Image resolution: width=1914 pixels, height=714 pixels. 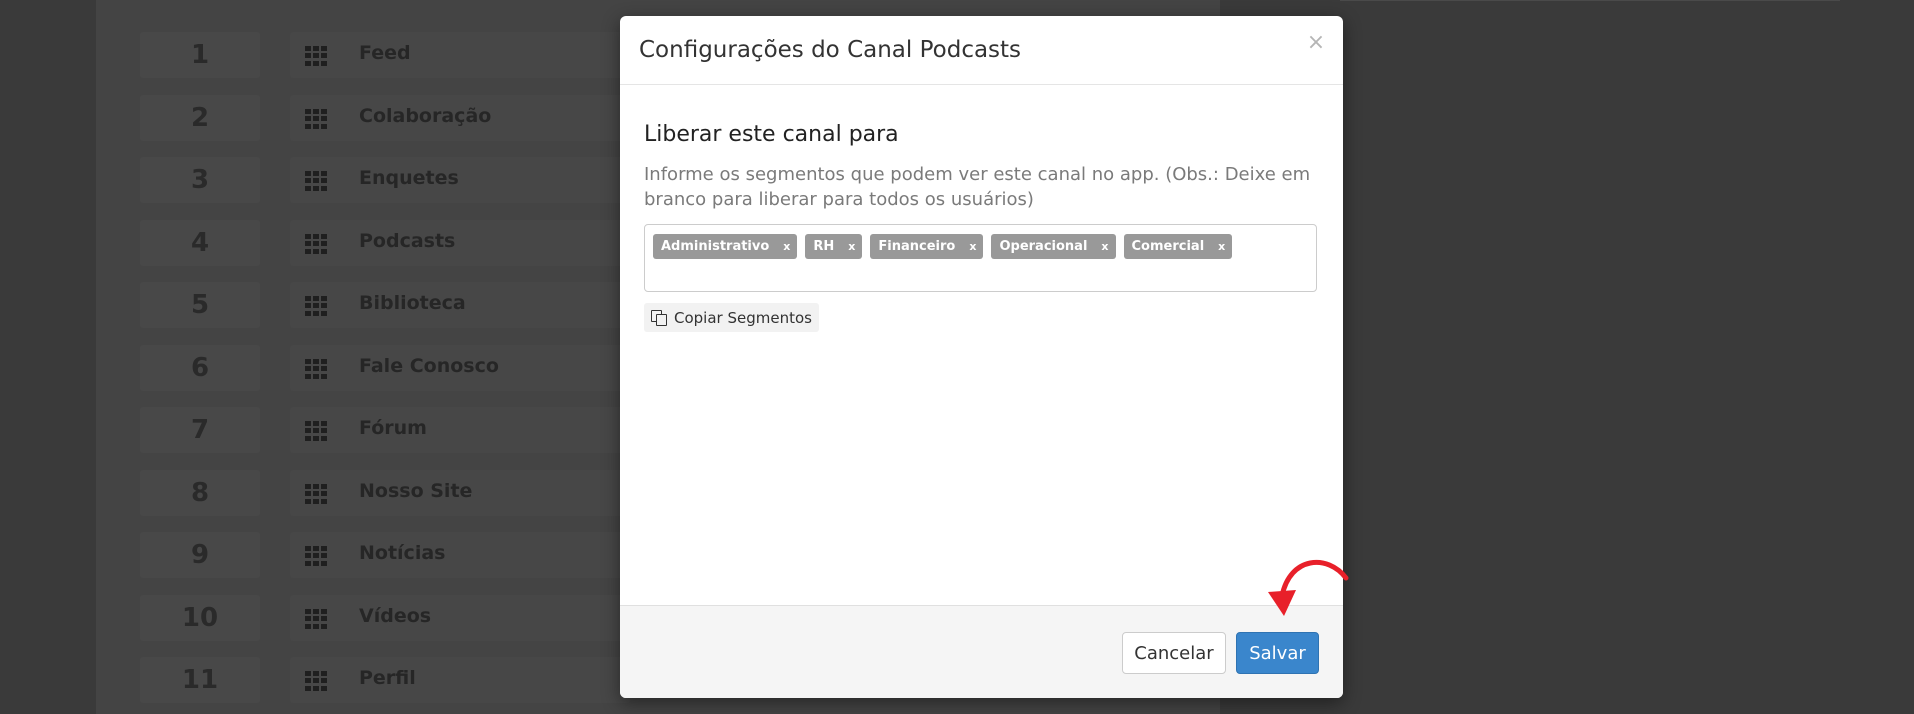 What do you see at coordinates (395, 616) in the screenshot?
I see `channel-name: Vídeos` at bounding box center [395, 616].